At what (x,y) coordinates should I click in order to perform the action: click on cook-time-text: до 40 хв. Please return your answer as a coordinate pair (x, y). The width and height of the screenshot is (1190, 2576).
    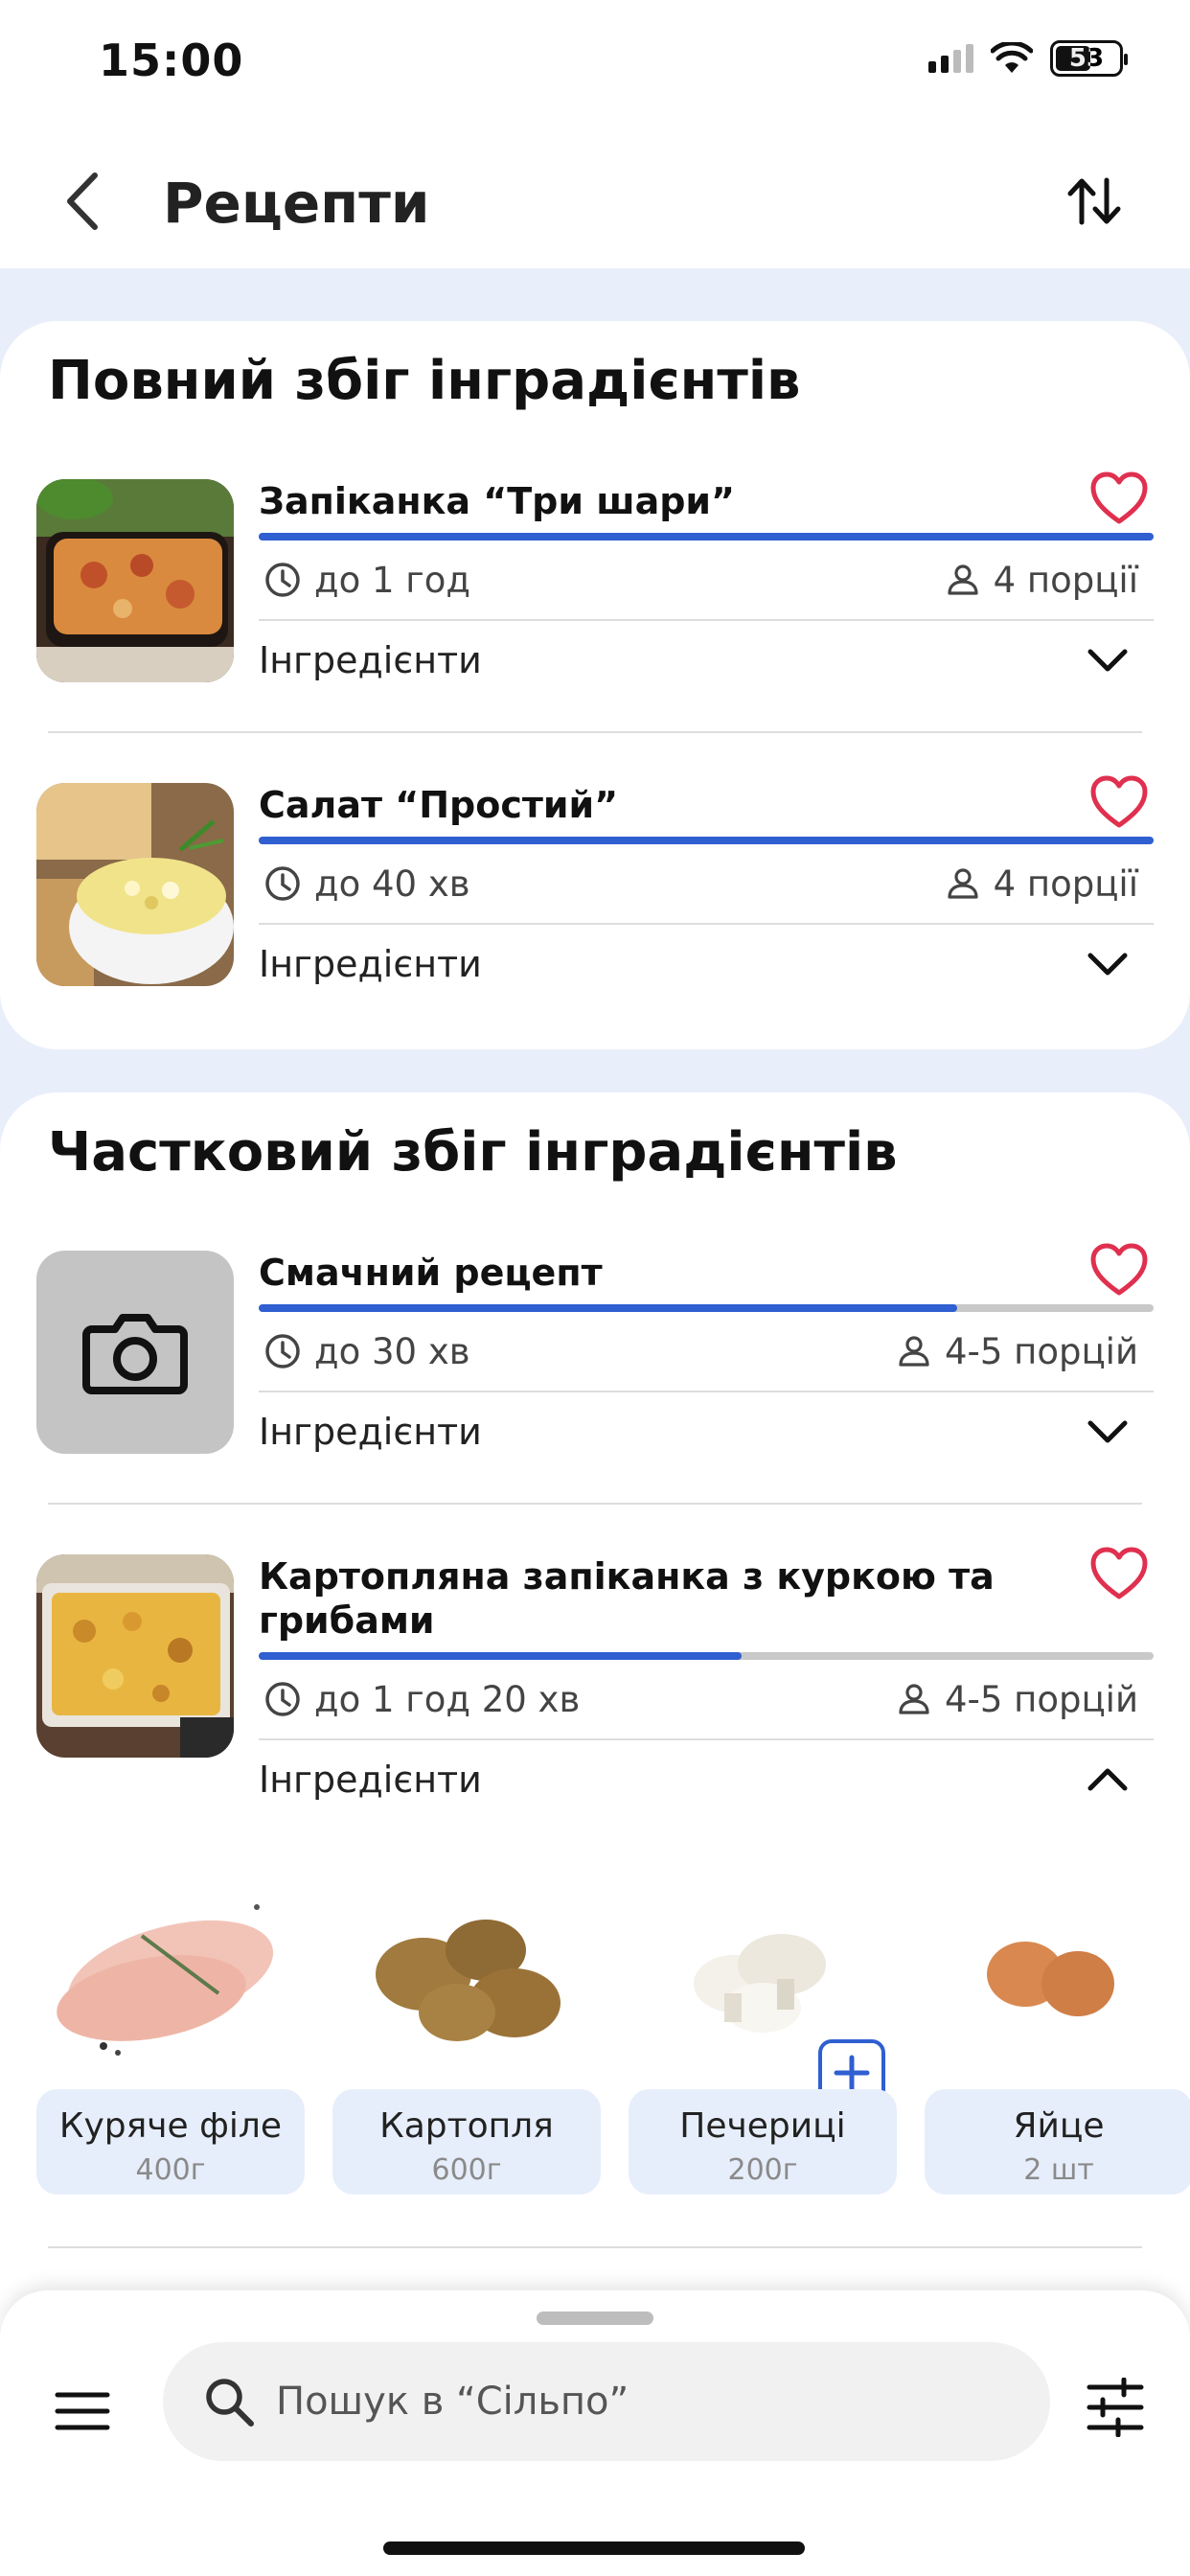
    Looking at the image, I should click on (392, 883).